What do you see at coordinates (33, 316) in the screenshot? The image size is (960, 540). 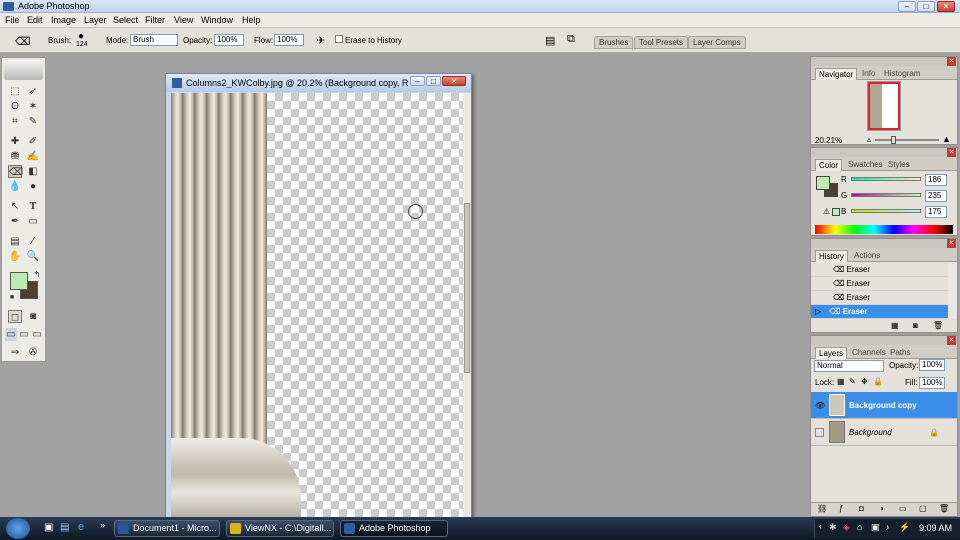 I see `quick-mask-icon: ◙` at bounding box center [33, 316].